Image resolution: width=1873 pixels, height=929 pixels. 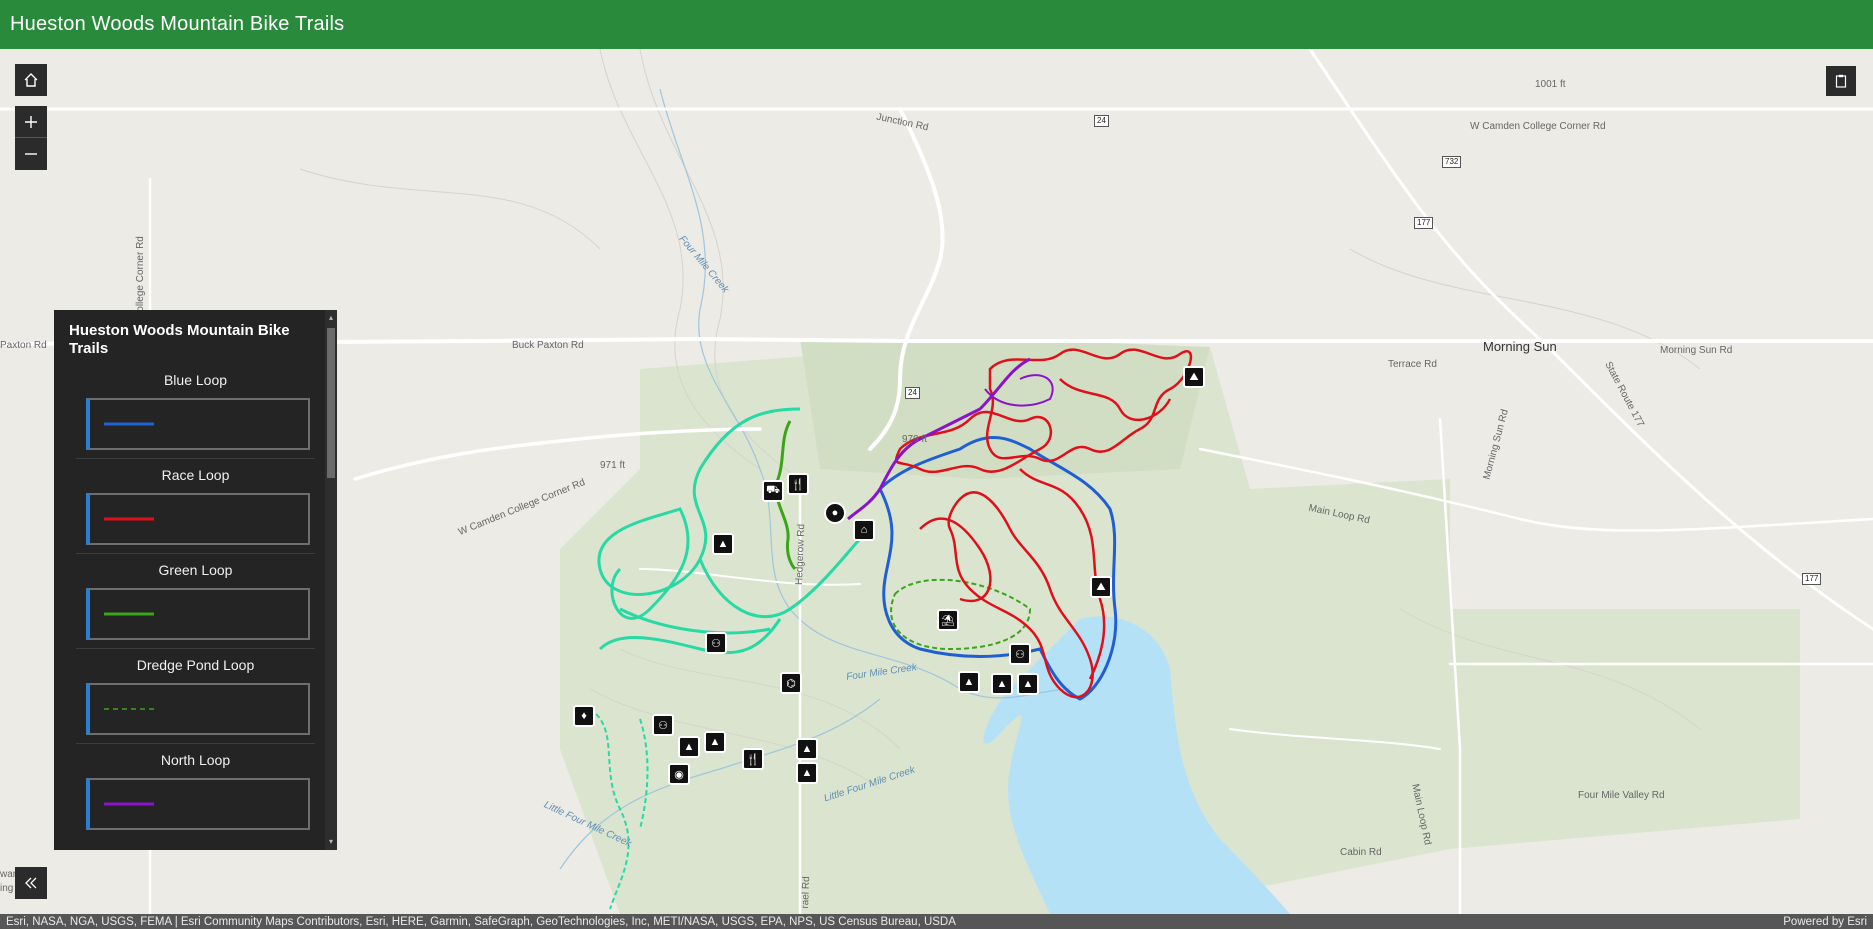 What do you see at coordinates (8, 874) in the screenshot?
I see `side-label-war: war` at bounding box center [8, 874].